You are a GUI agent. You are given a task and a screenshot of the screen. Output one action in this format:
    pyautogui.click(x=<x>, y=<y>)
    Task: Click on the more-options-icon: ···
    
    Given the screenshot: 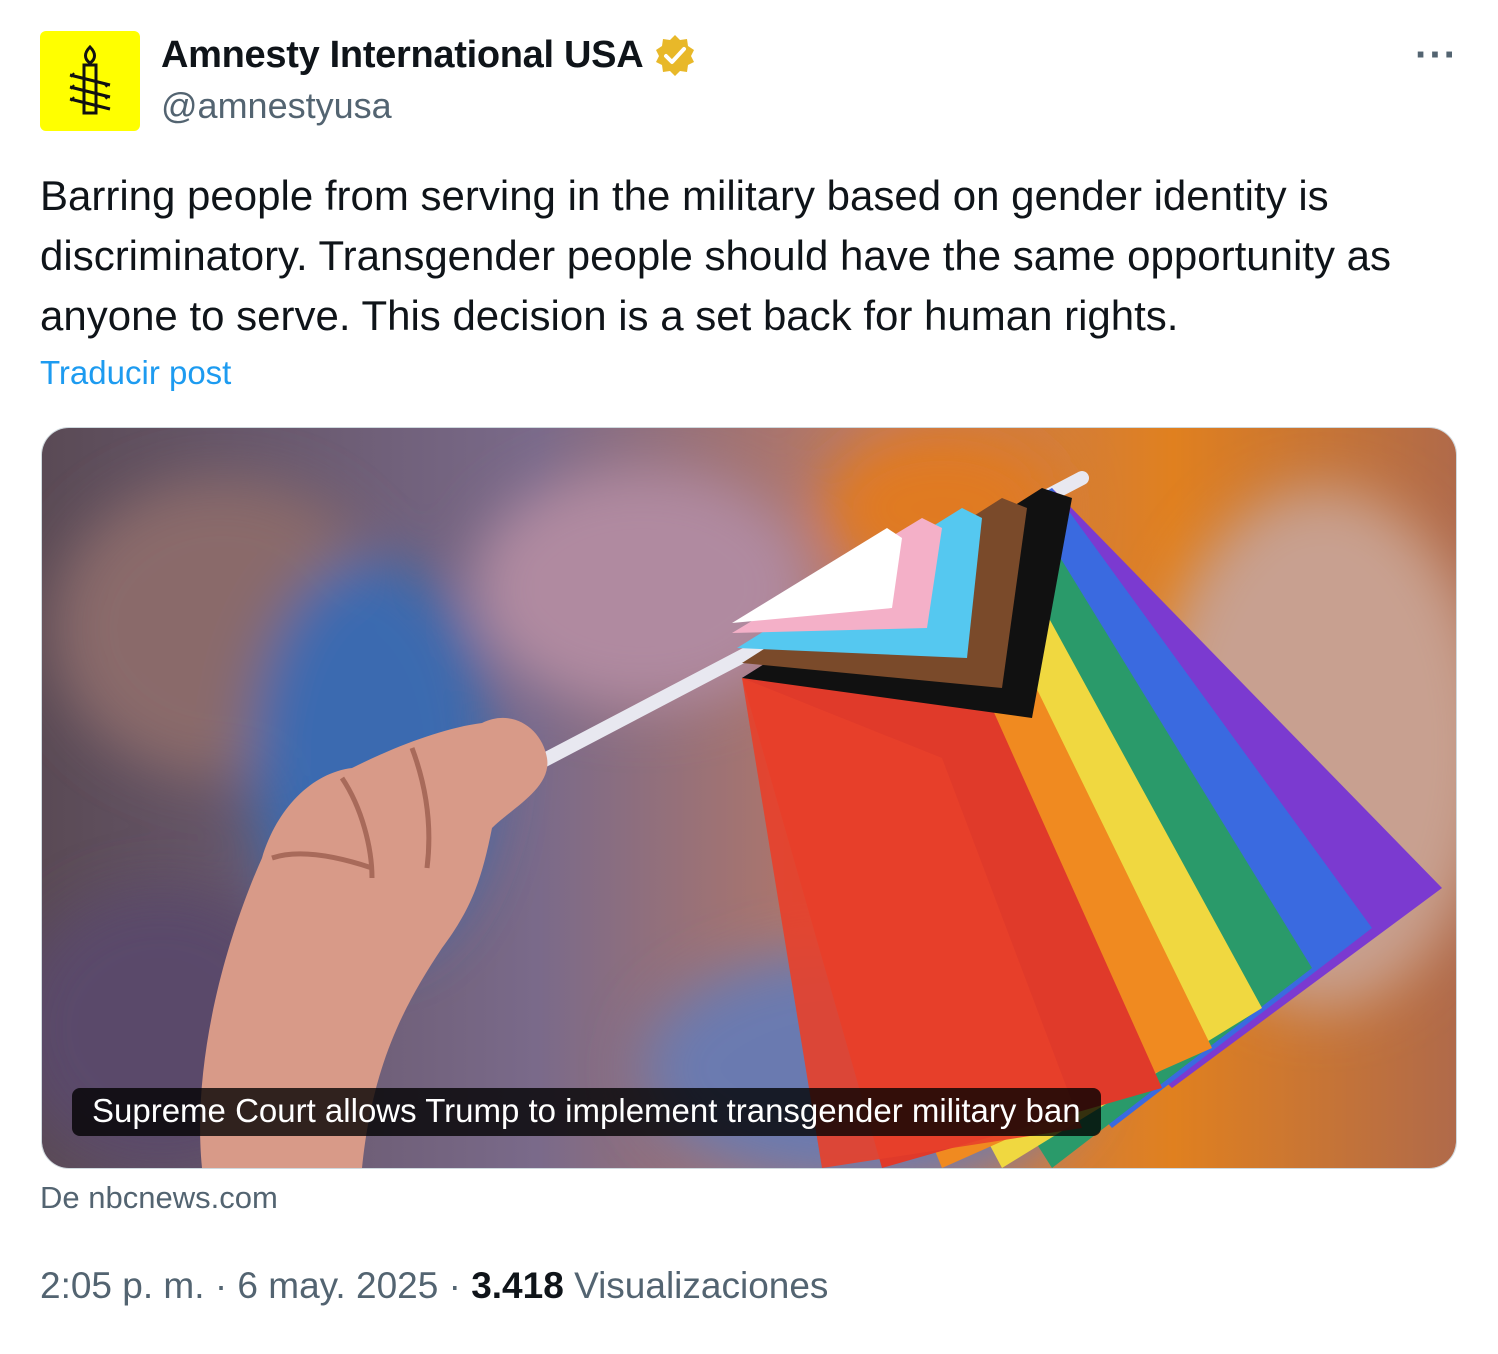 What is the action you would take?
    pyautogui.click(x=1436, y=55)
    